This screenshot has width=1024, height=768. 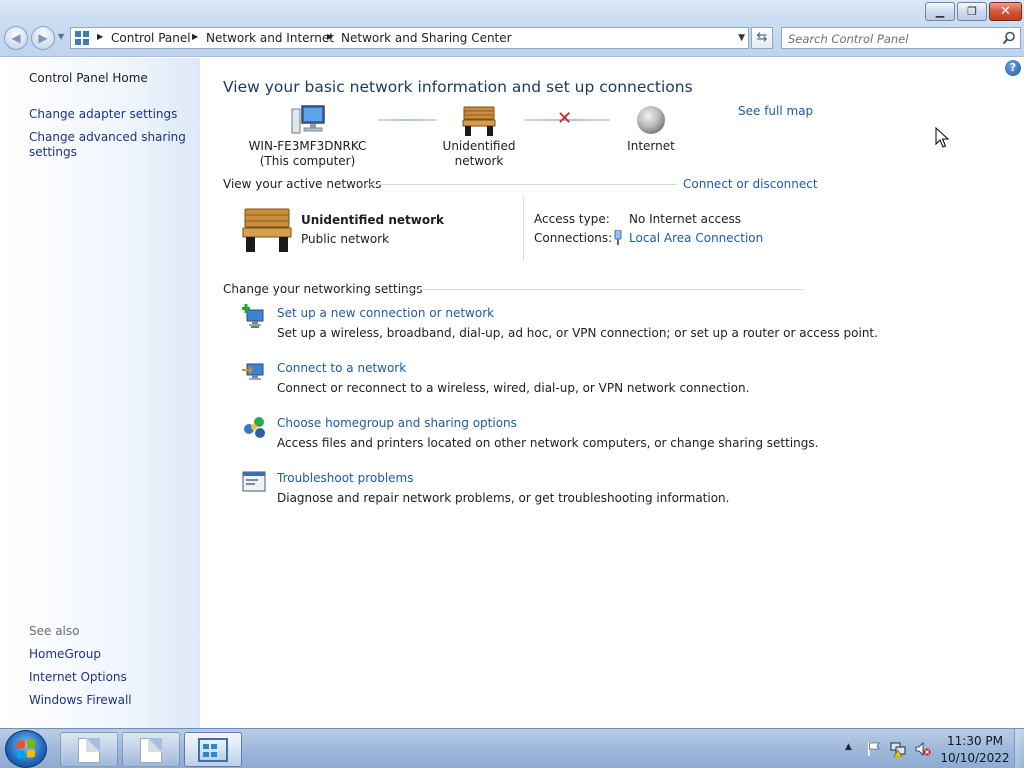 I want to click on minimize-icon: ▁, so click(x=940, y=11).